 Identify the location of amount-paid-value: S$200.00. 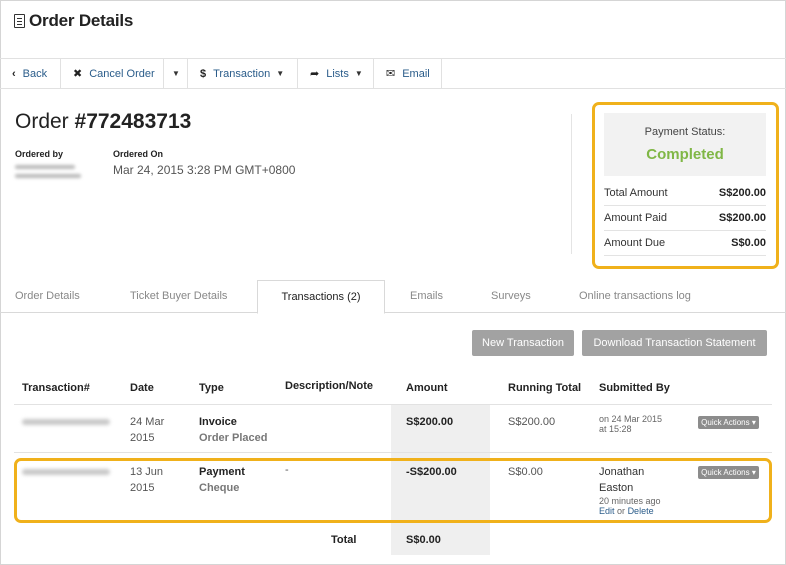
(742, 218).